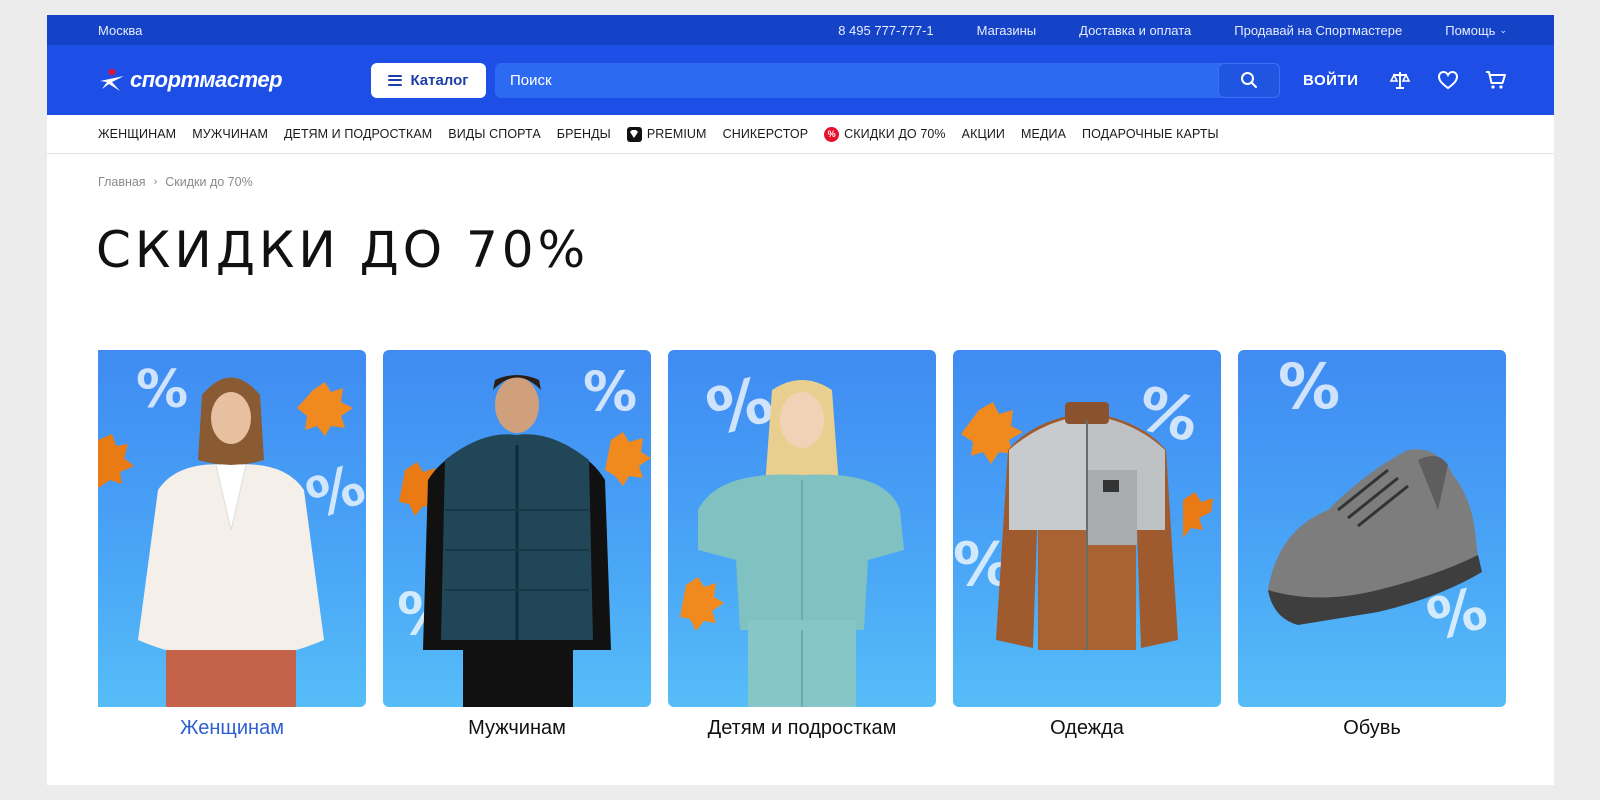 The height and width of the screenshot is (800, 1600). Describe the element at coordinates (584, 134) in the screenshot. I see `nav-item-brands: БРЕНДЫ` at that location.